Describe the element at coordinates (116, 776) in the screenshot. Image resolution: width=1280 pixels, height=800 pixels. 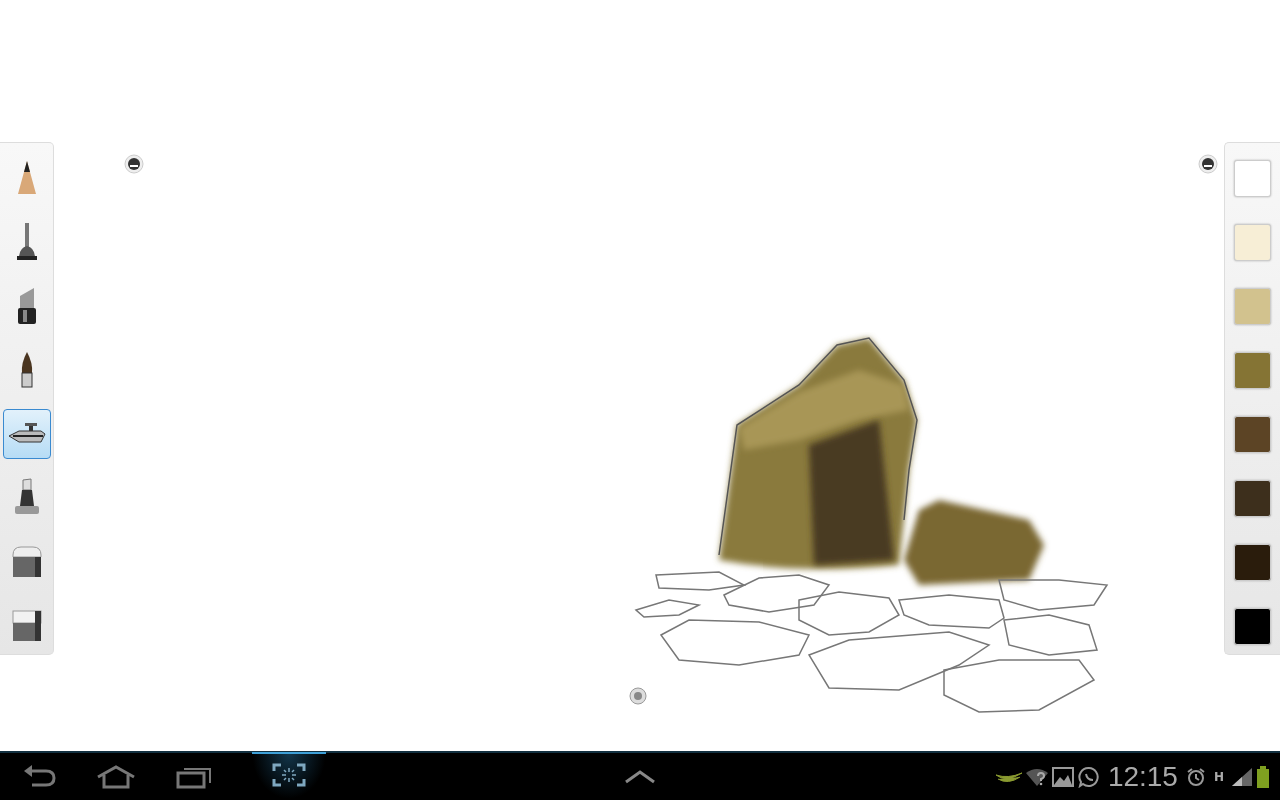
I see `home-icon` at that location.